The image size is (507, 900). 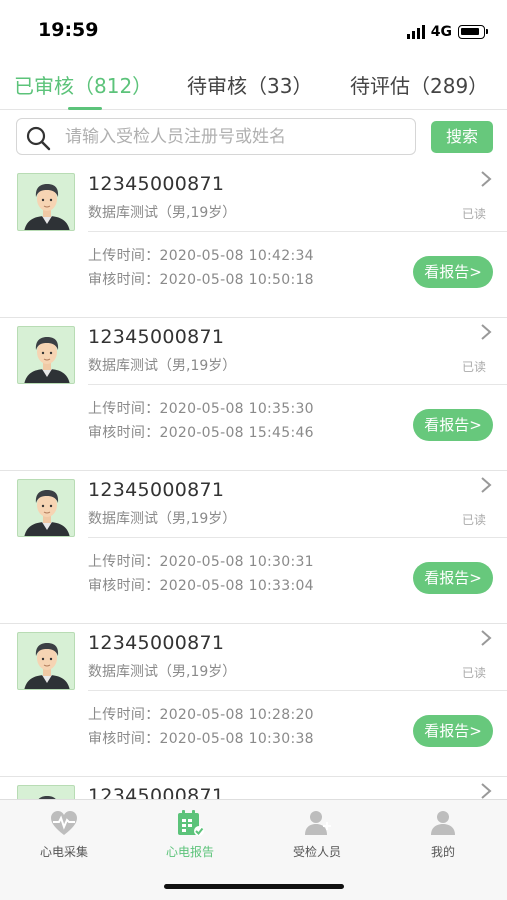 What do you see at coordinates (236, 715) in the screenshot?
I see `upload-time: 2020-05-08 10:28:20` at bounding box center [236, 715].